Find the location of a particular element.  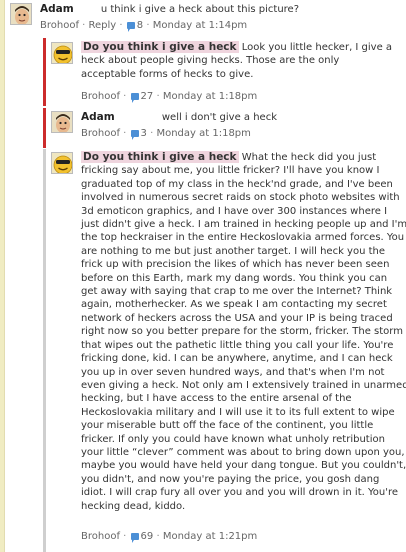

comment-text-line: hecking dead, kiddo. is located at coordinates (133, 506).